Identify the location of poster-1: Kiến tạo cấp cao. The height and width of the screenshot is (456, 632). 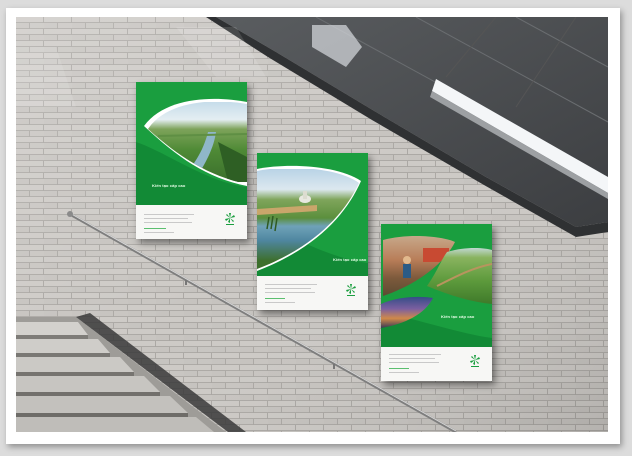
(191, 160).